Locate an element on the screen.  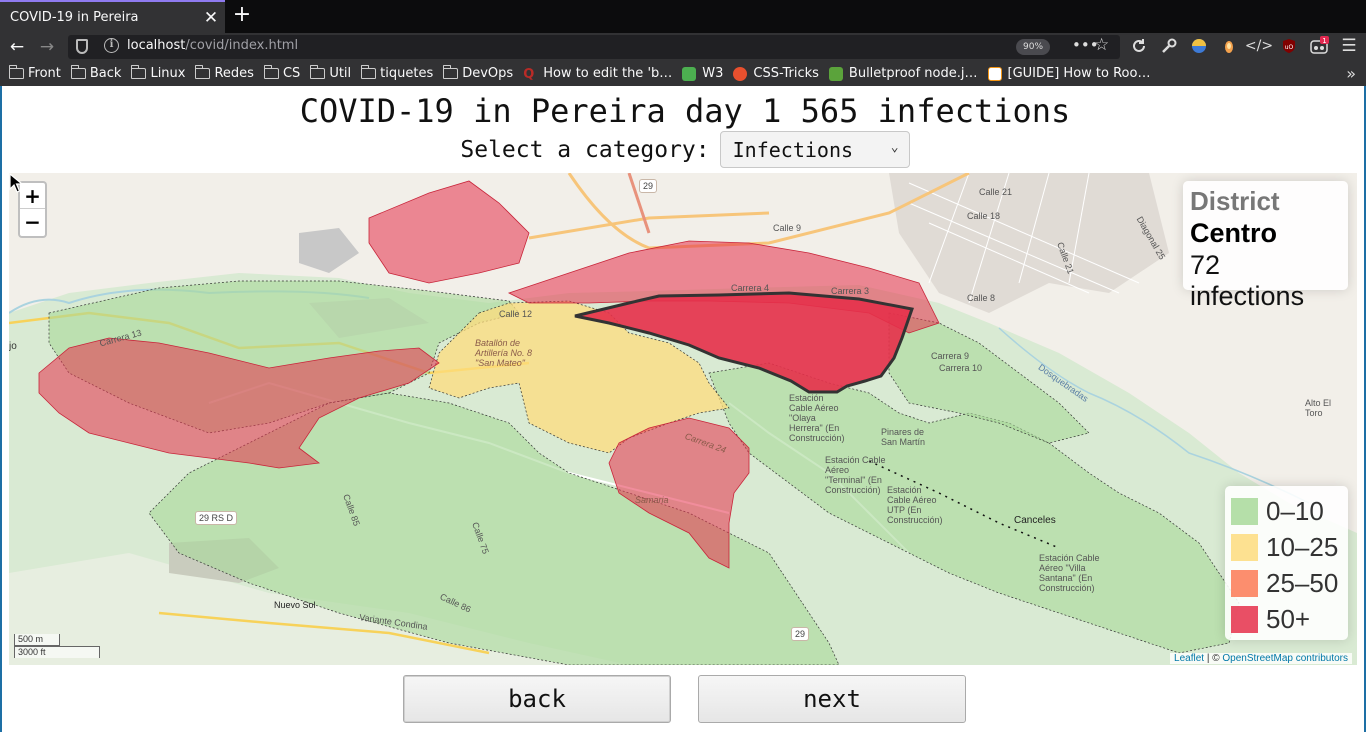
bookmark-folder-devops: DevOps is located at coordinates (478, 73).